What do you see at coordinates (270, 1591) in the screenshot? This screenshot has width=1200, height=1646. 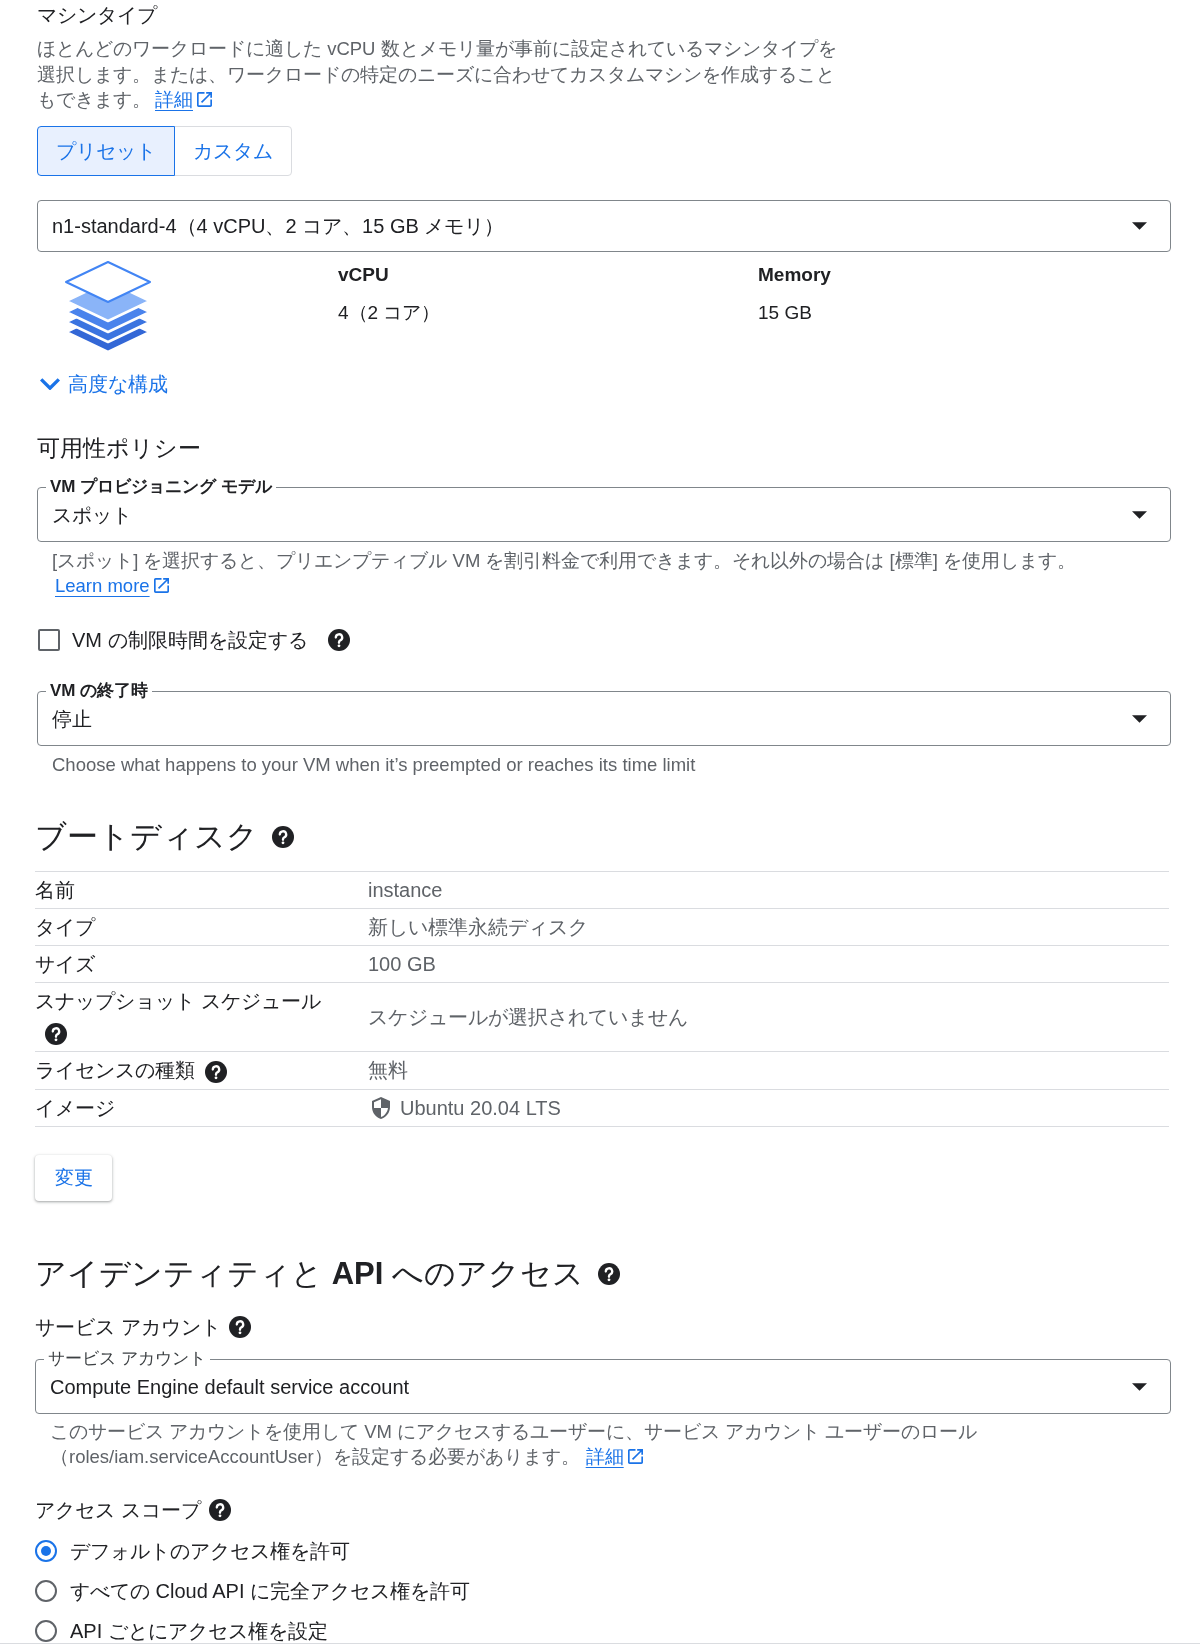 I see `radio-label: すべての Cloud API に完全アクセス権を許可` at bounding box center [270, 1591].